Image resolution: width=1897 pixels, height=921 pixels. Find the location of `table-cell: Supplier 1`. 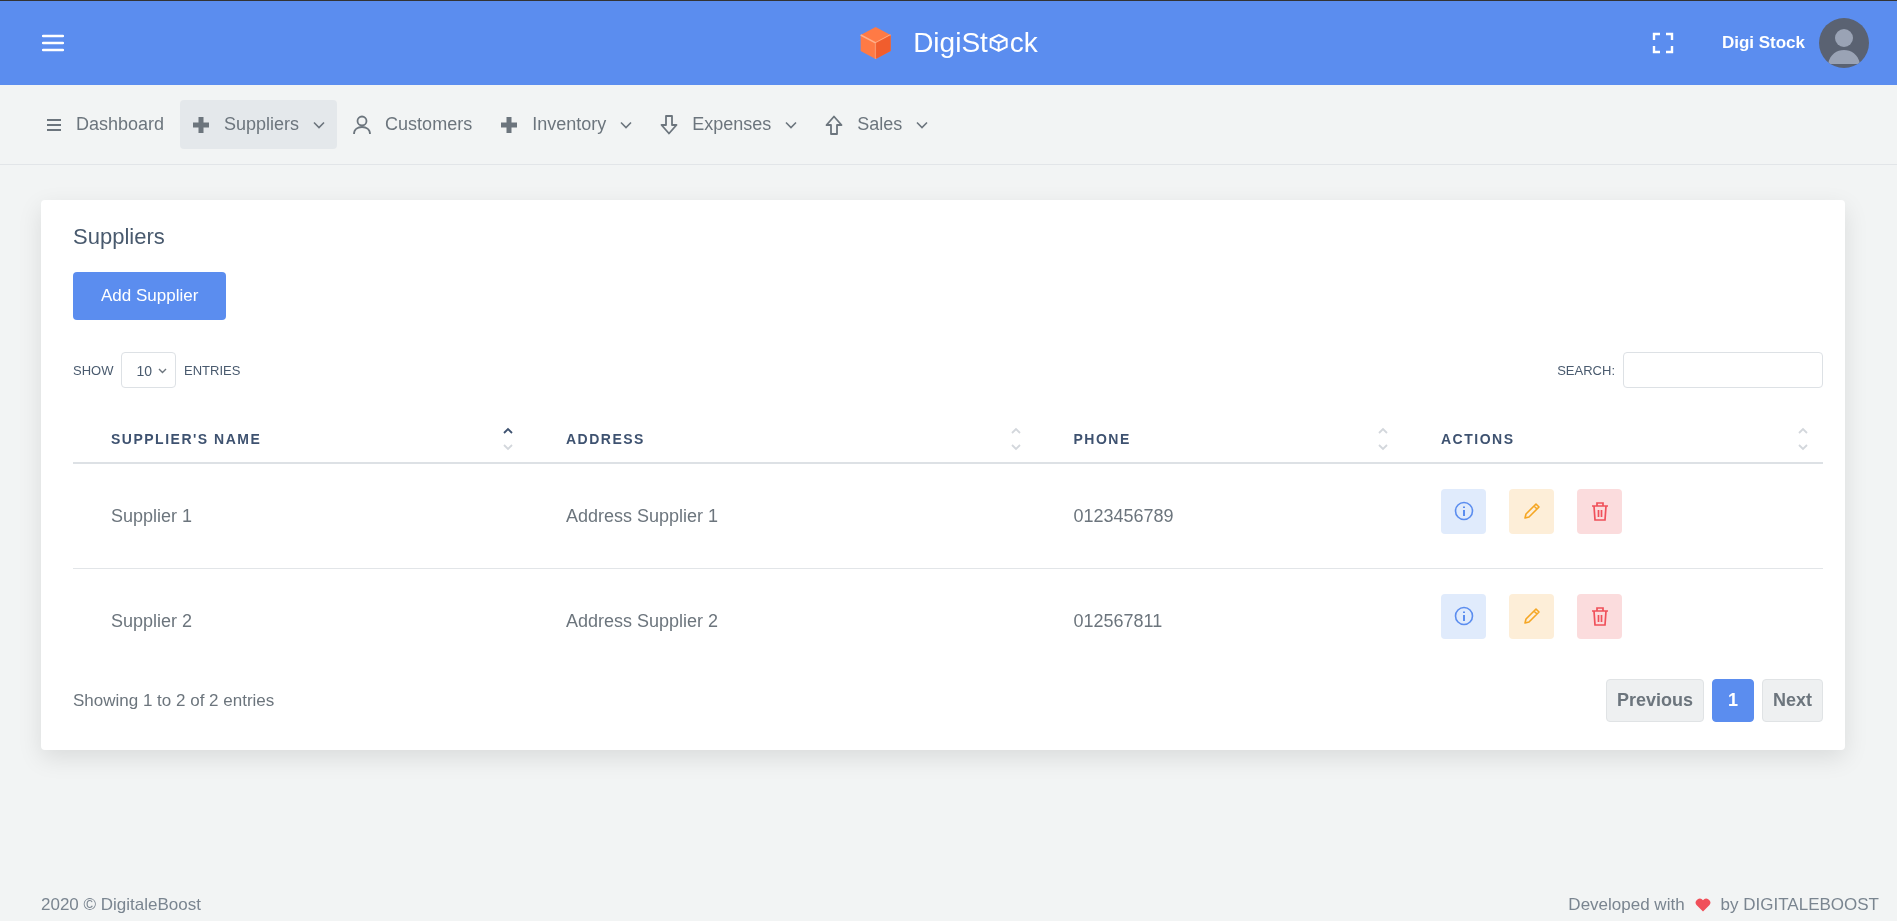

table-cell: Supplier 1 is located at coordinates (300, 516).